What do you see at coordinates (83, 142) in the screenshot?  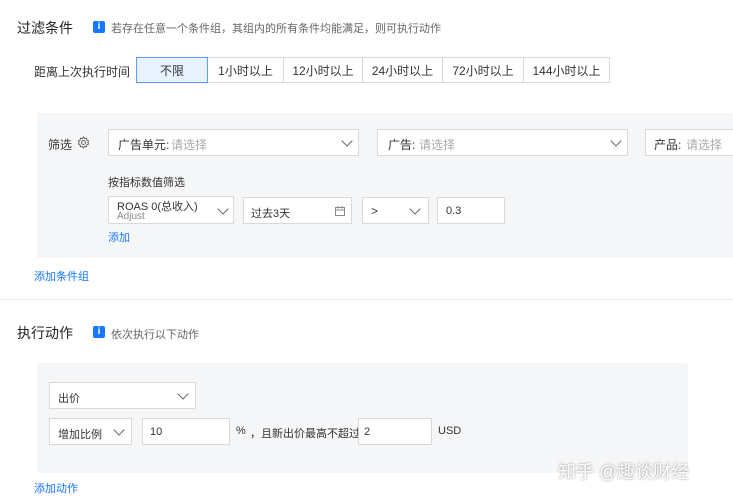 I see `gear-icon` at bounding box center [83, 142].